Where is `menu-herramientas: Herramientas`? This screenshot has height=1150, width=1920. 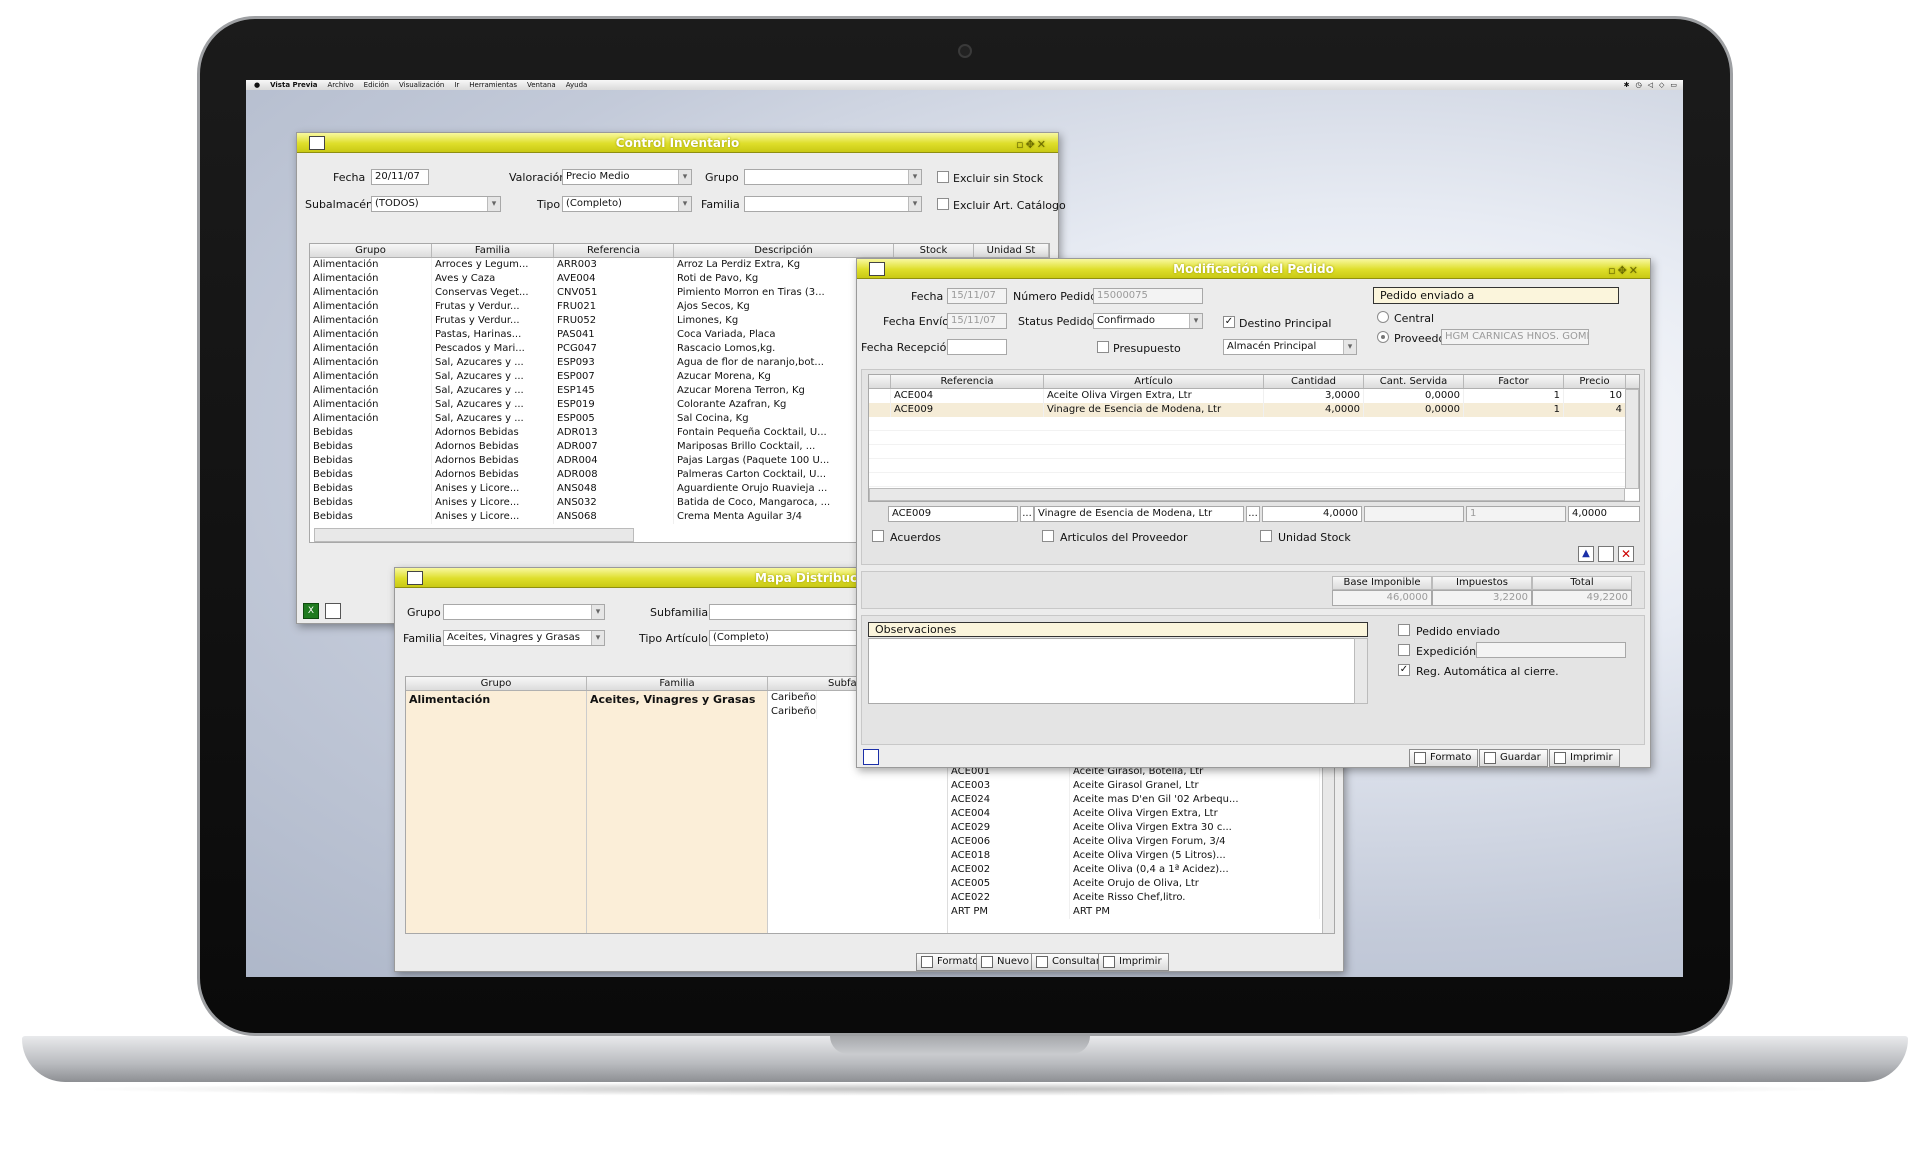 menu-herramientas: Herramientas is located at coordinates (493, 85).